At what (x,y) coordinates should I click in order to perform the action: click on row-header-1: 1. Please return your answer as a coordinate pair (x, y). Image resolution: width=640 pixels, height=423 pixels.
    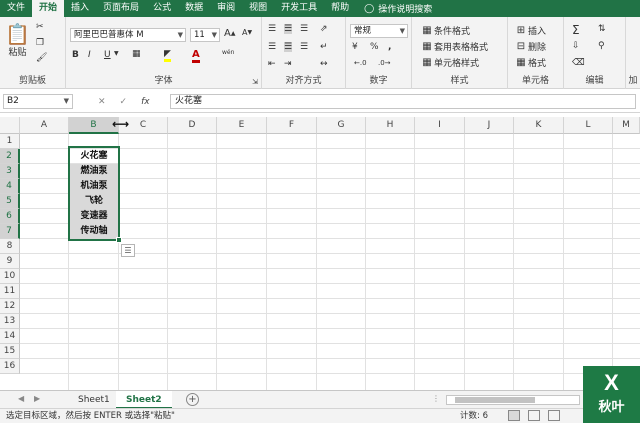
    Looking at the image, I should click on (10, 141).